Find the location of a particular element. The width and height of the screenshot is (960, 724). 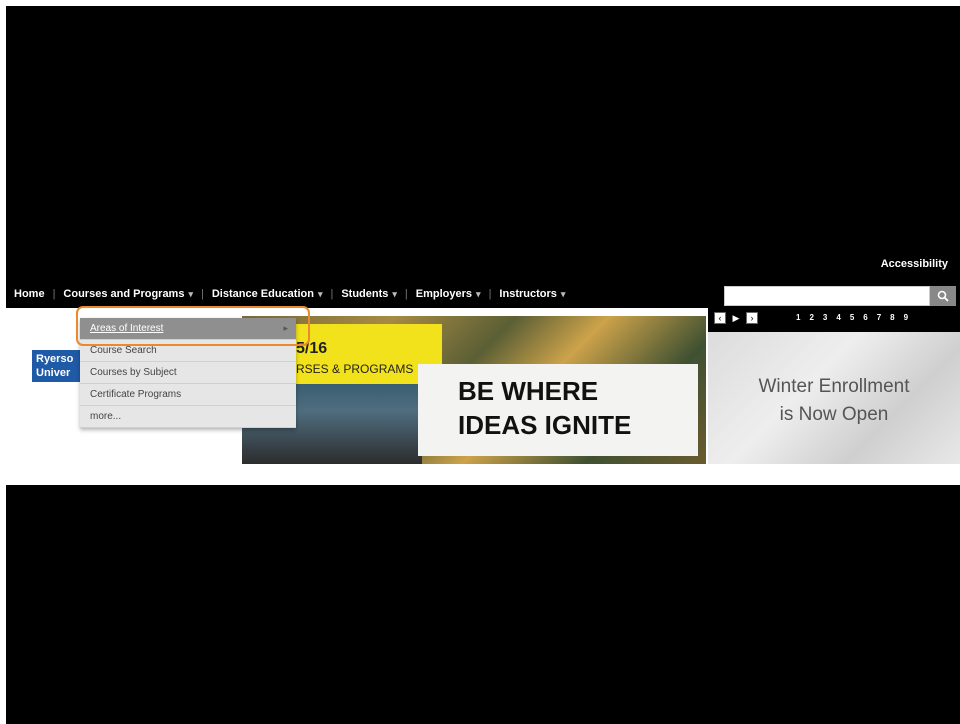

dropdown-item-label: Certificate Programs is located at coordinates (136, 394).